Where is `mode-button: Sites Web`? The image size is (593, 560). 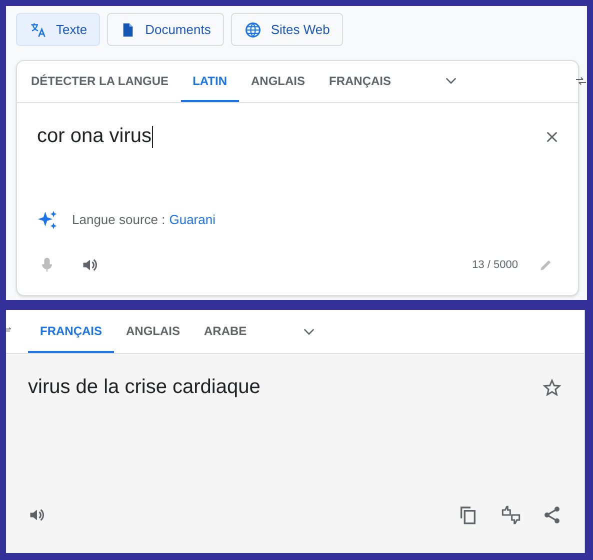
mode-button: Sites Web is located at coordinates (286, 29).